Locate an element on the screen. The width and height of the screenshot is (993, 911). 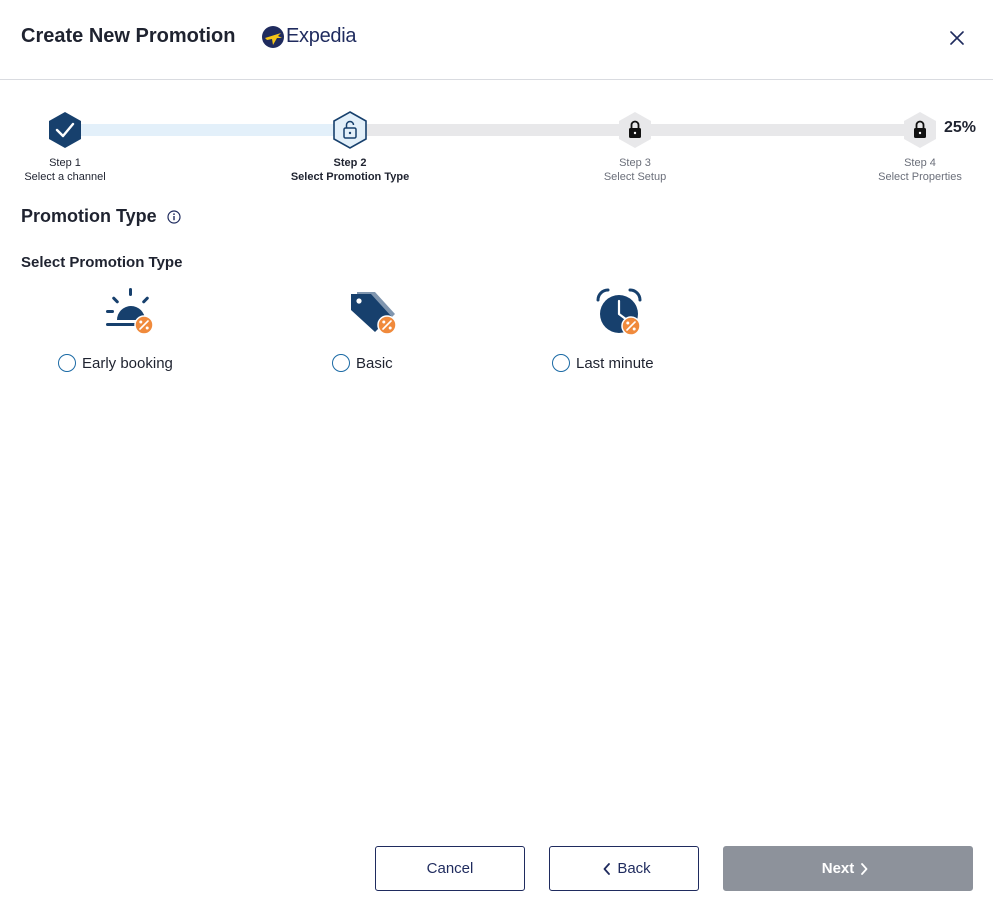
next-button-label: Next is located at coordinates (838, 868).